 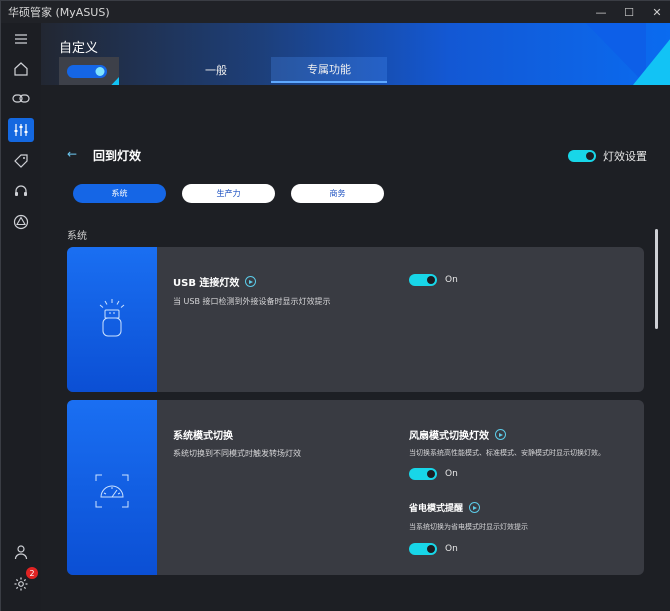 What do you see at coordinates (449, 436) in the screenshot?
I see `fan-mode-title: 风扇模式切换灯效` at bounding box center [449, 436].